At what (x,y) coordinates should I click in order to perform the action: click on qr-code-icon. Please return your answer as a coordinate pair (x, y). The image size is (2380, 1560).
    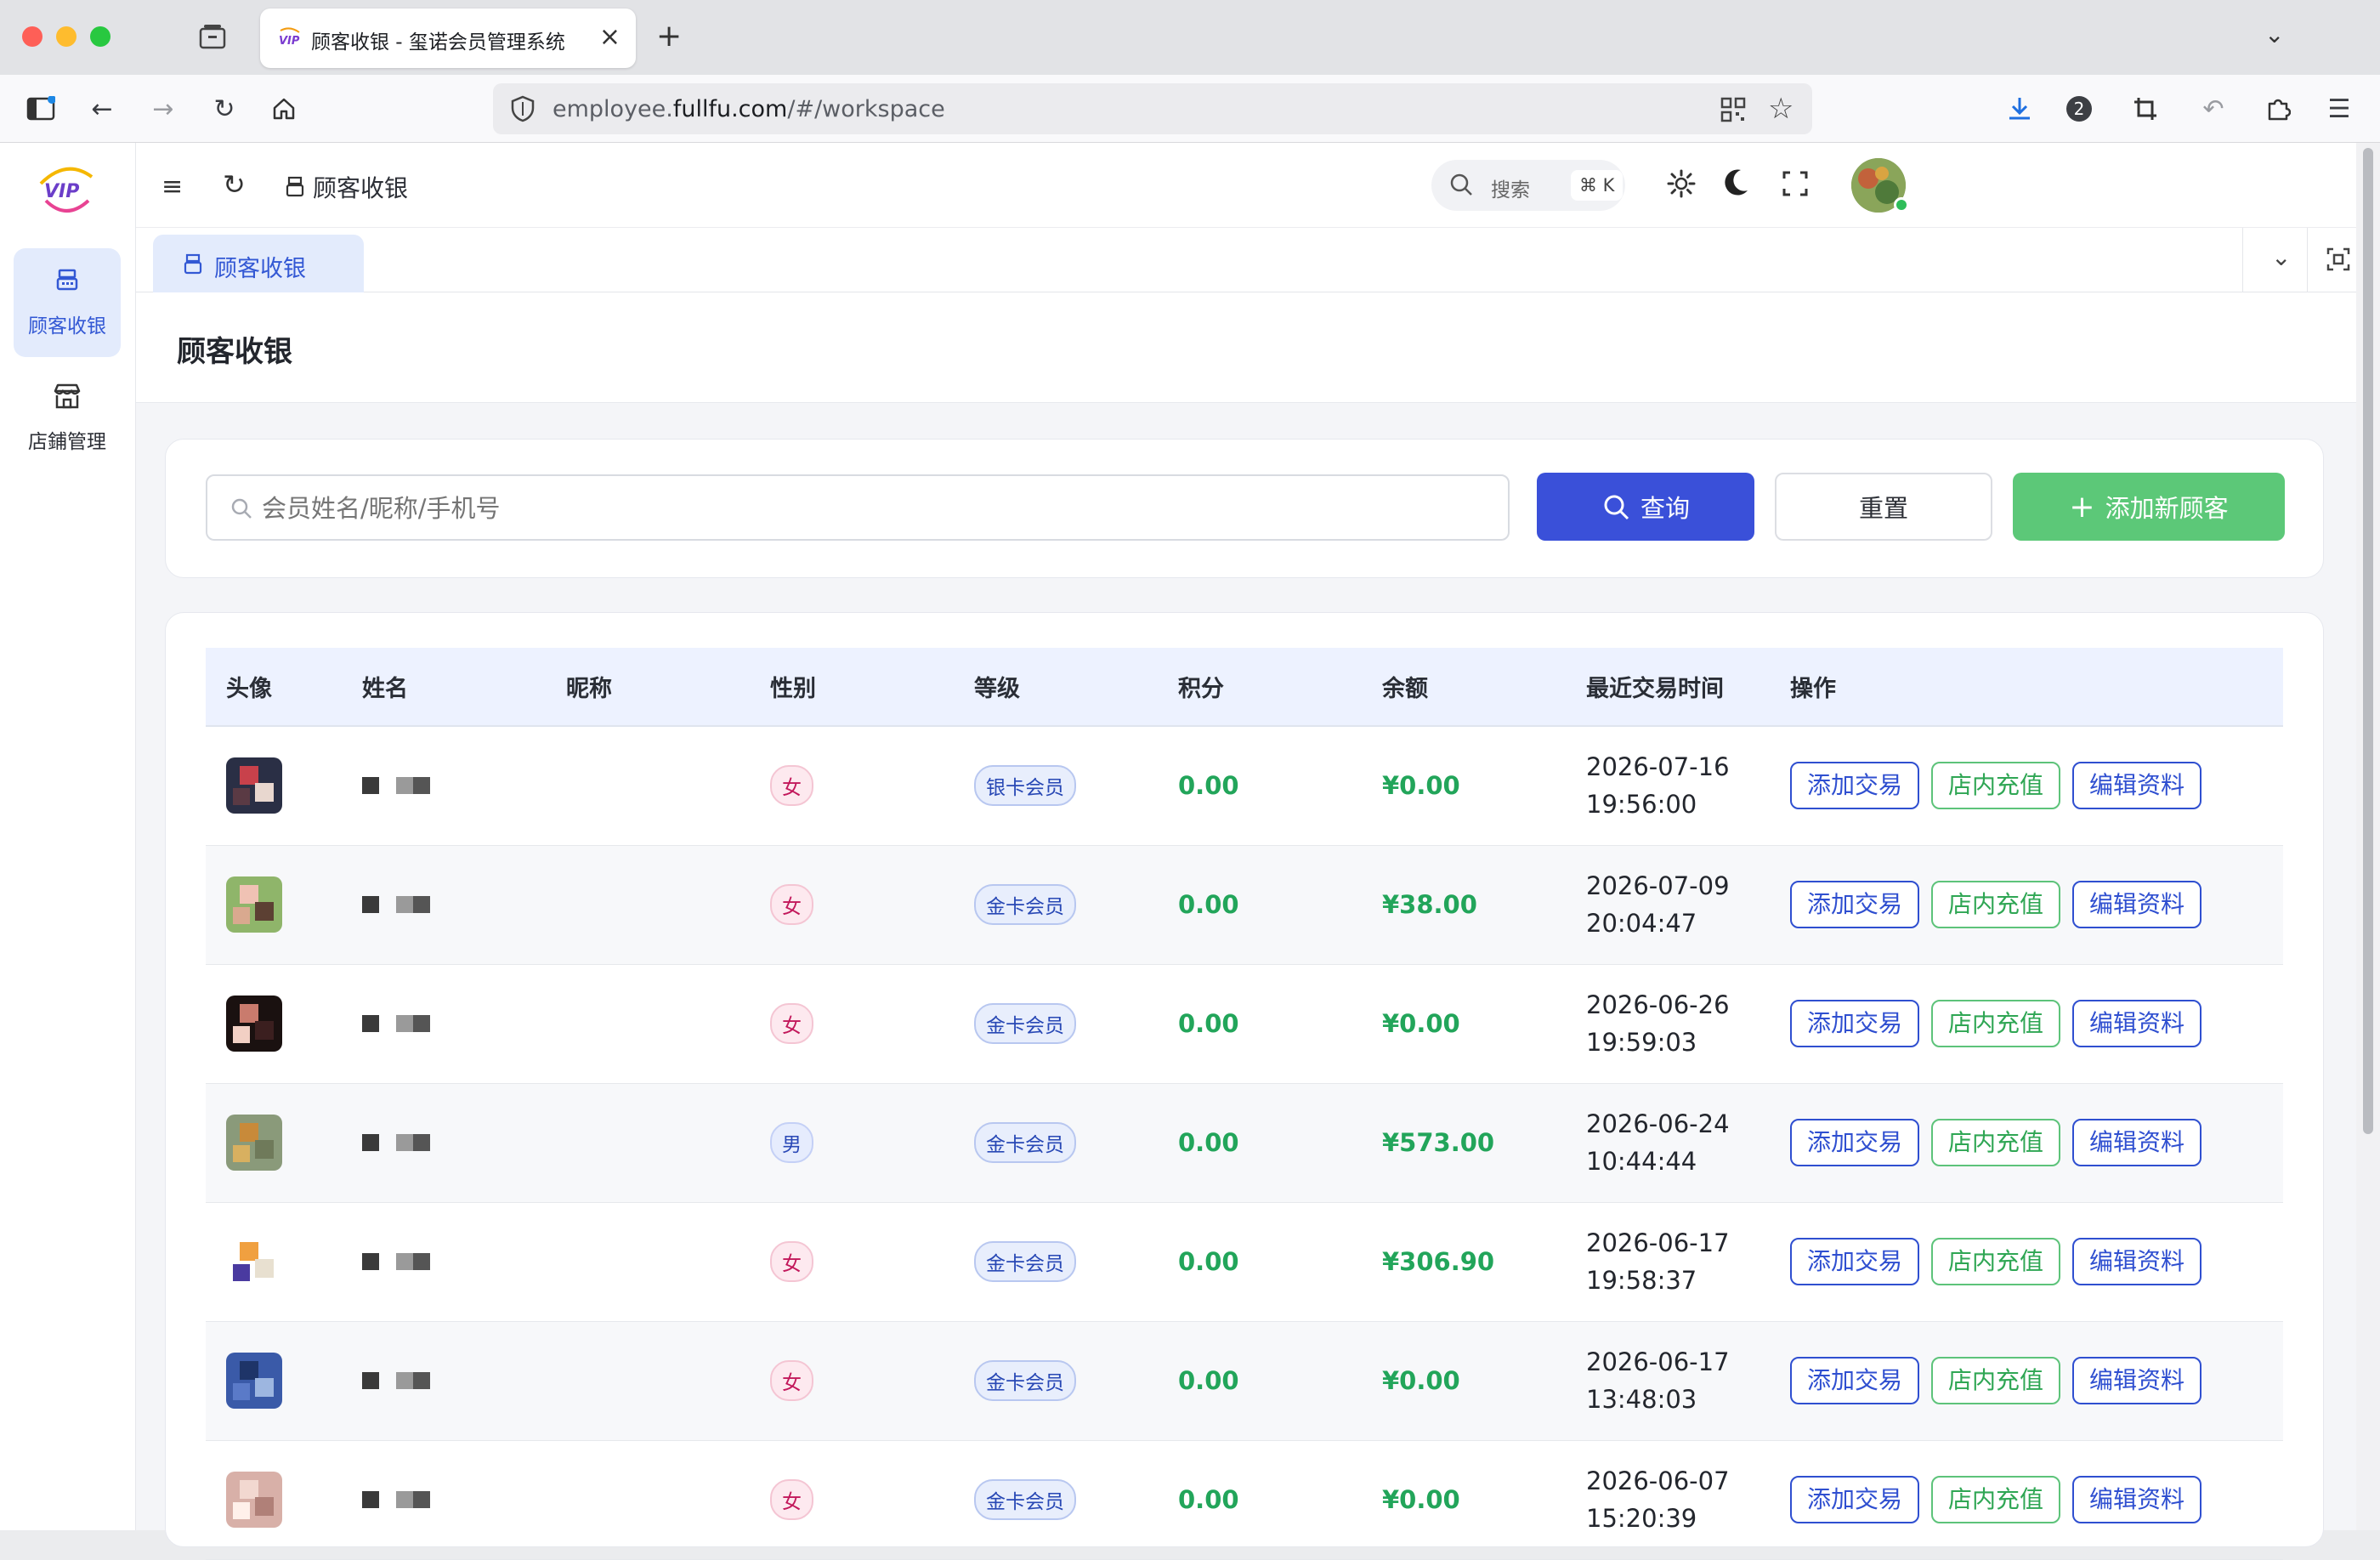
    Looking at the image, I should click on (1733, 112).